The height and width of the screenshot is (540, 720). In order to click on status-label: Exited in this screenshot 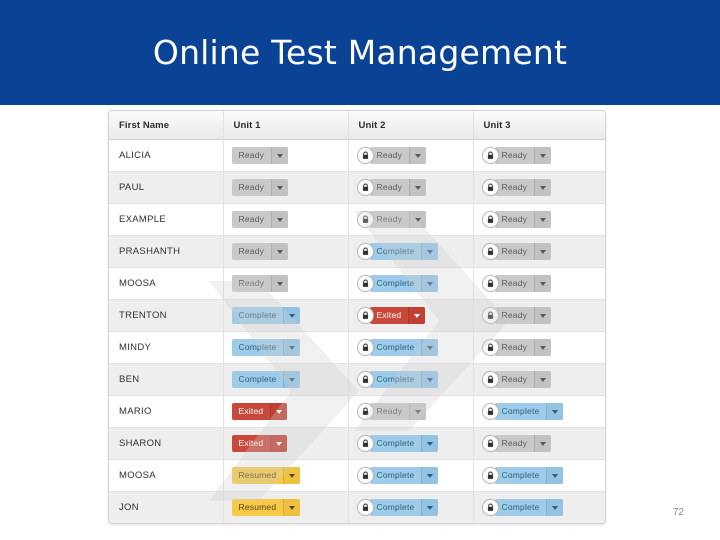, I will do `click(251, 443)`.